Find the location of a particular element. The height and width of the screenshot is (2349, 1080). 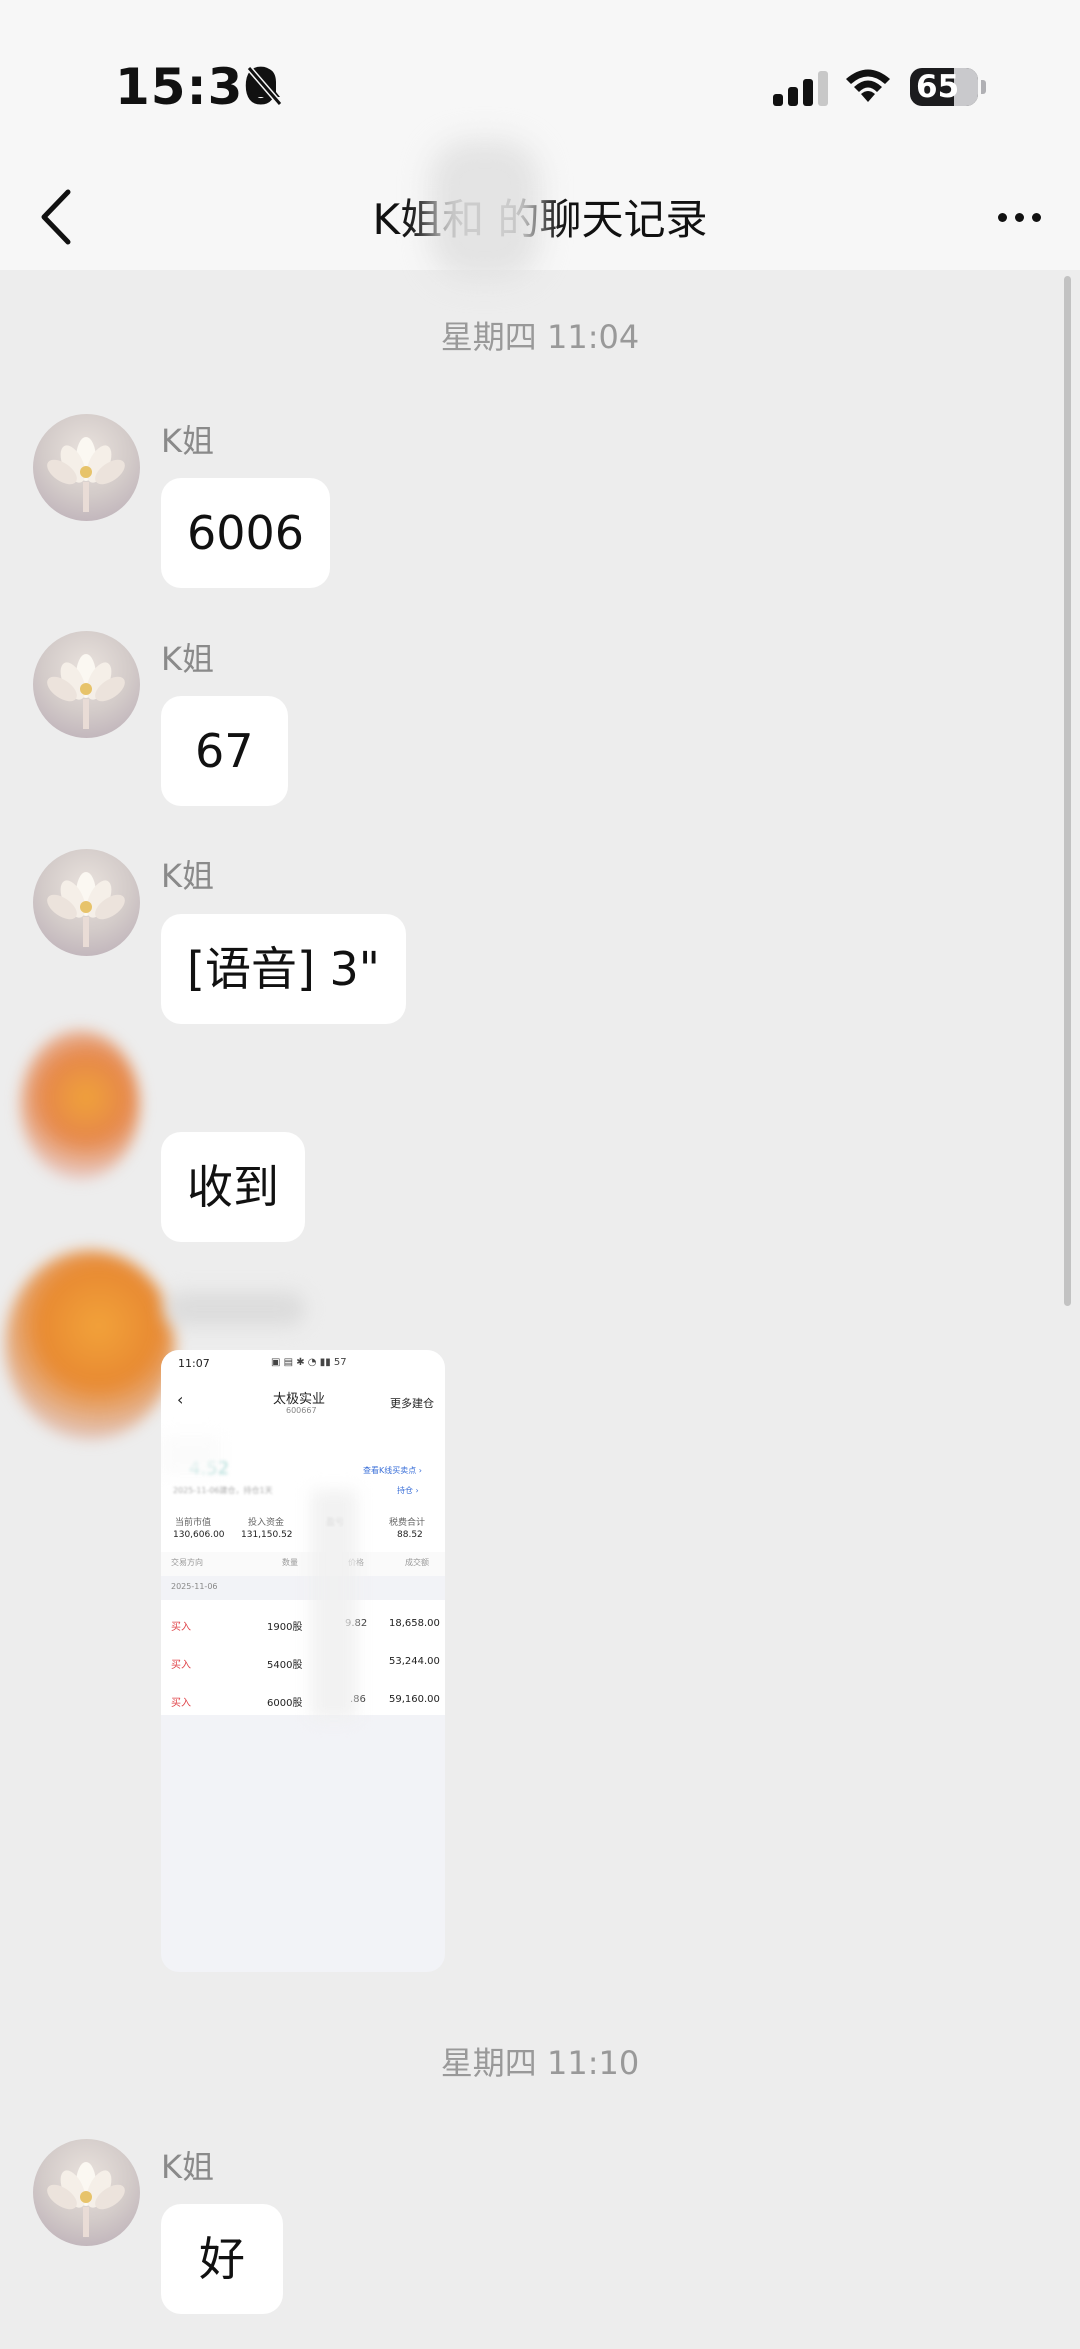

nav-bar: K姐和 的聊天记录 is located at coordinates (540, 217).